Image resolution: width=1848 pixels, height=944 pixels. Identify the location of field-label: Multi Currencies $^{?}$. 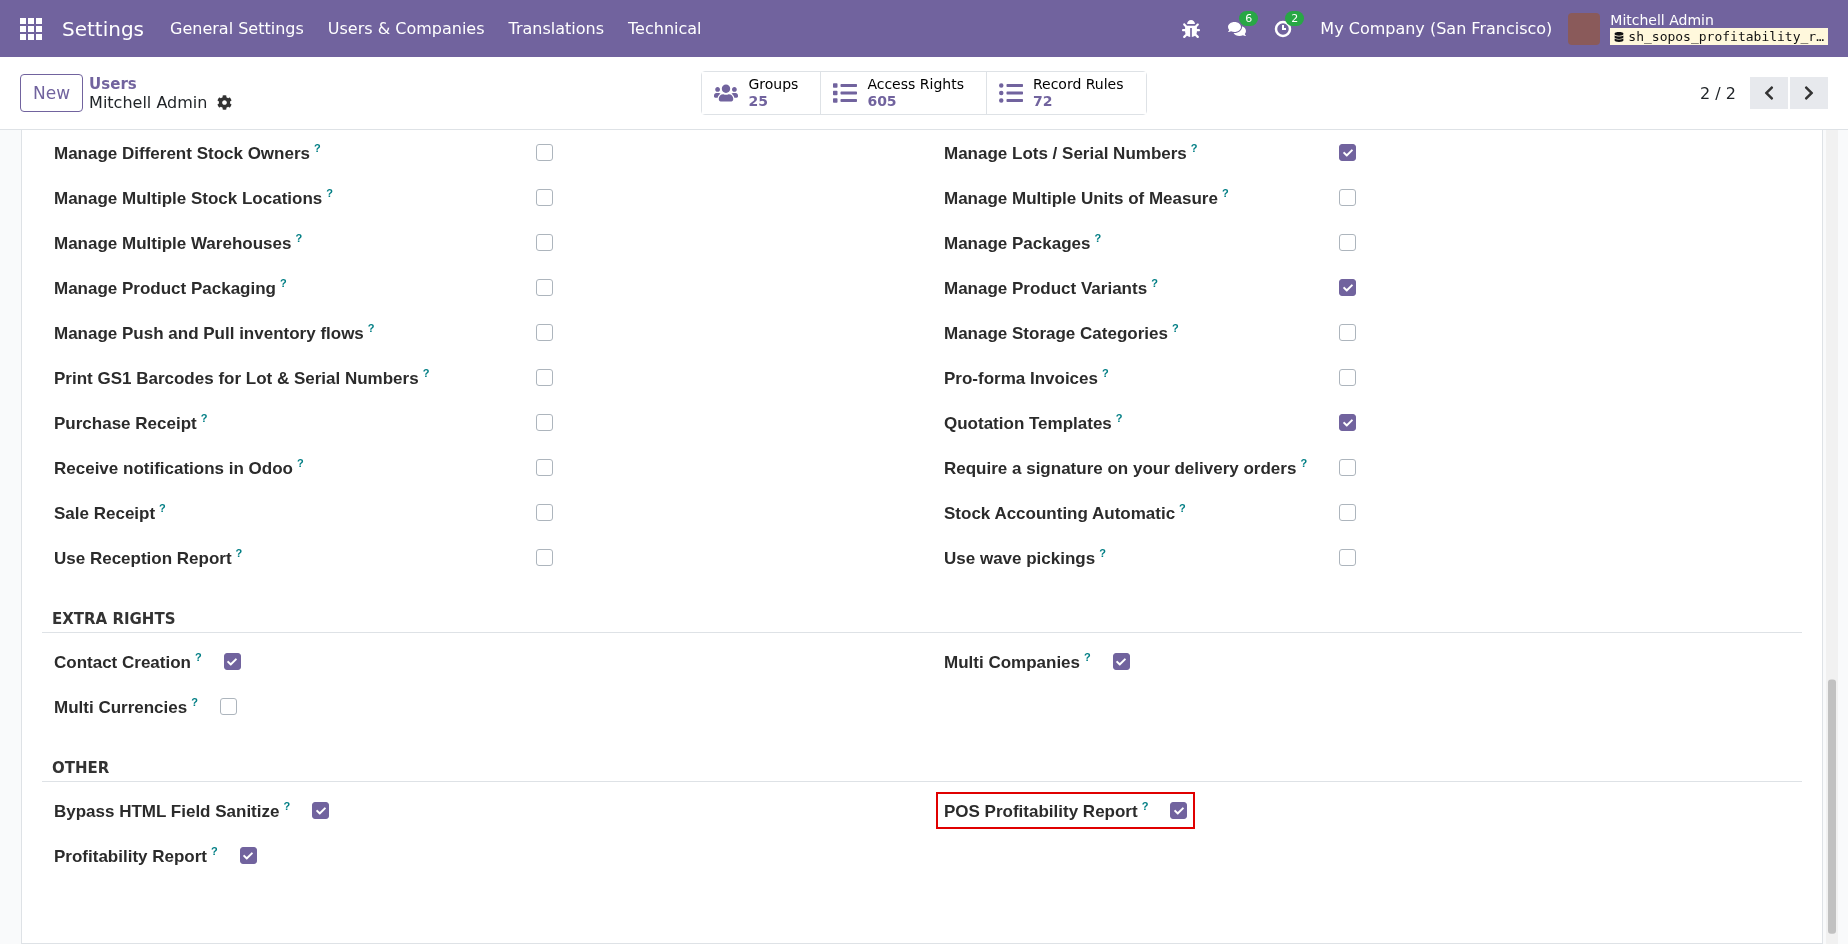
(126, 706).